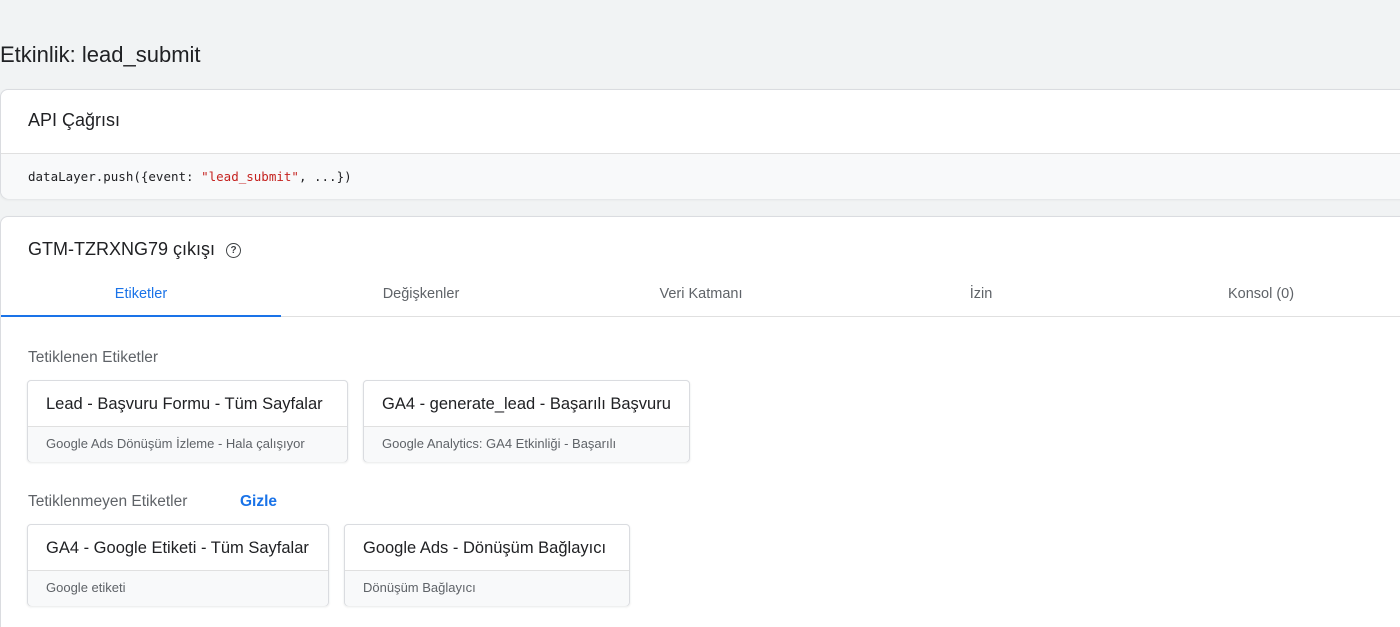  I want to click on tag-name: GA4 - generate_lead - Başarılı Başvuru, so click(526, 404).